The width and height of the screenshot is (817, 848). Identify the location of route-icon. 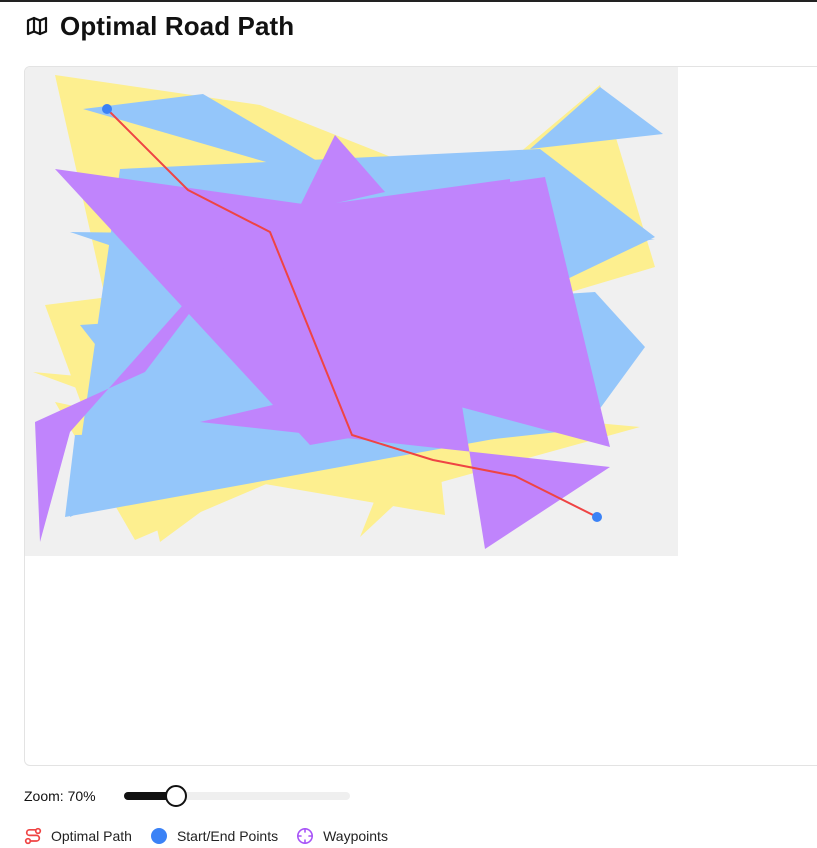
(33, 836).